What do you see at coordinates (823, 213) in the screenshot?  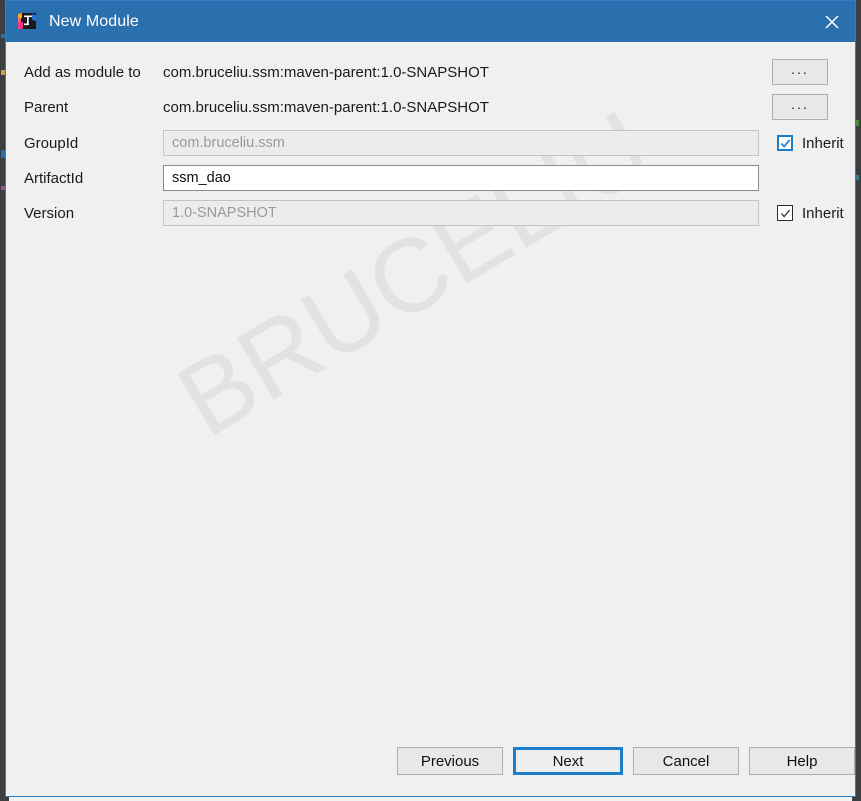 I see `version-inherit-label: Inherit` at bounding box center [823, 213].